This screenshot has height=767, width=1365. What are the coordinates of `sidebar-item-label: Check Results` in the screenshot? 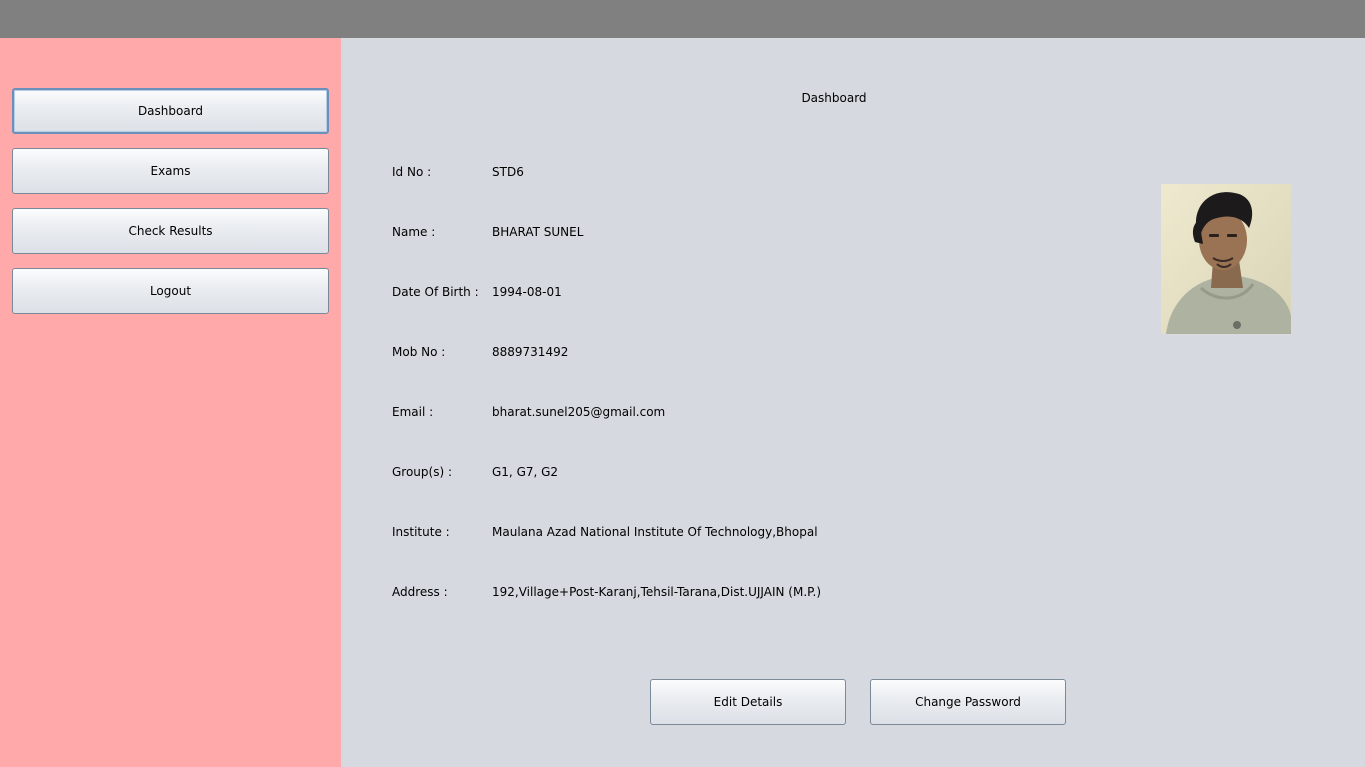 It's located at (170, 231).